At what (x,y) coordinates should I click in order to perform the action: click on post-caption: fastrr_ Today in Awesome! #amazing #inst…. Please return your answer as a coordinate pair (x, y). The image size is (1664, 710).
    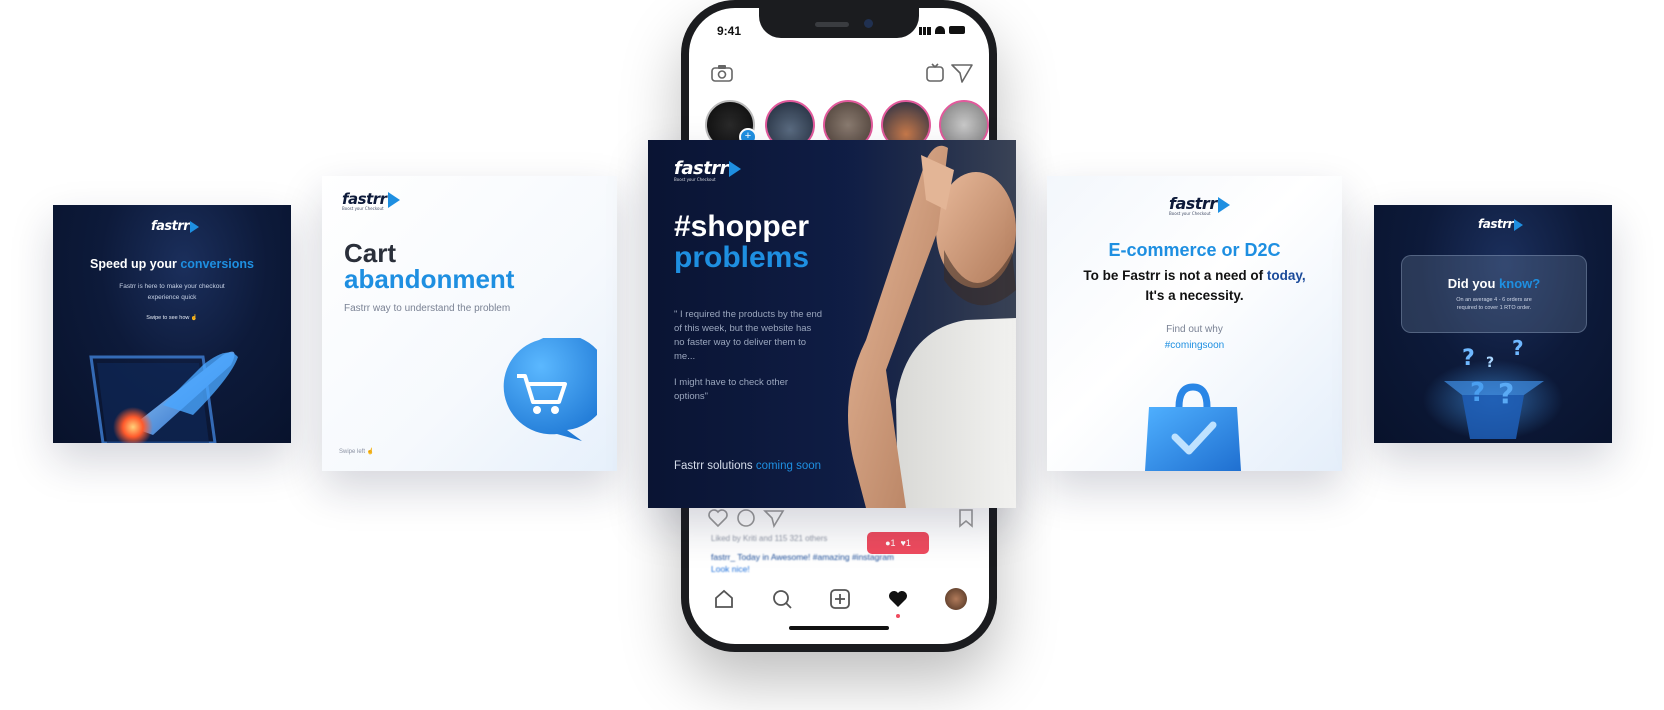
    Looking at the image, I should click on (803, 557).